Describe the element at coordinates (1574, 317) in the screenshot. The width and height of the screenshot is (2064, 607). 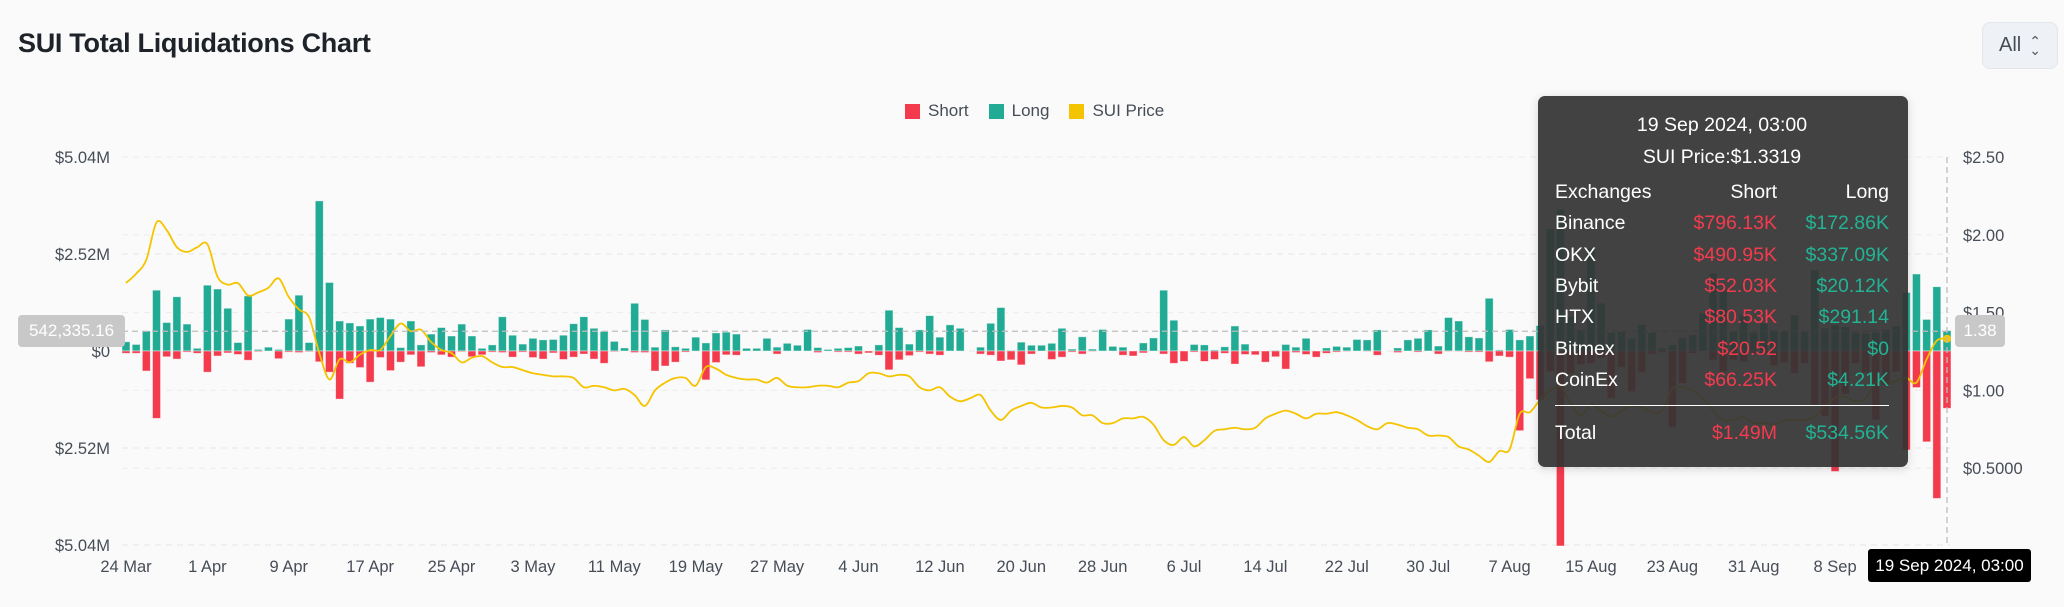
I see `exchange-name: HTX` at that location.